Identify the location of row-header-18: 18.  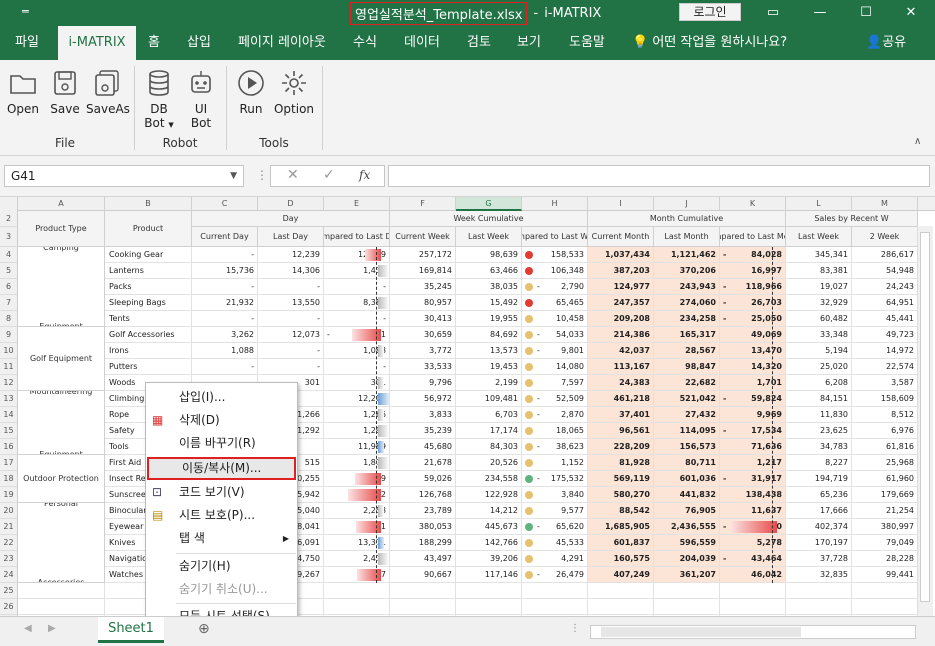
(9, 479).